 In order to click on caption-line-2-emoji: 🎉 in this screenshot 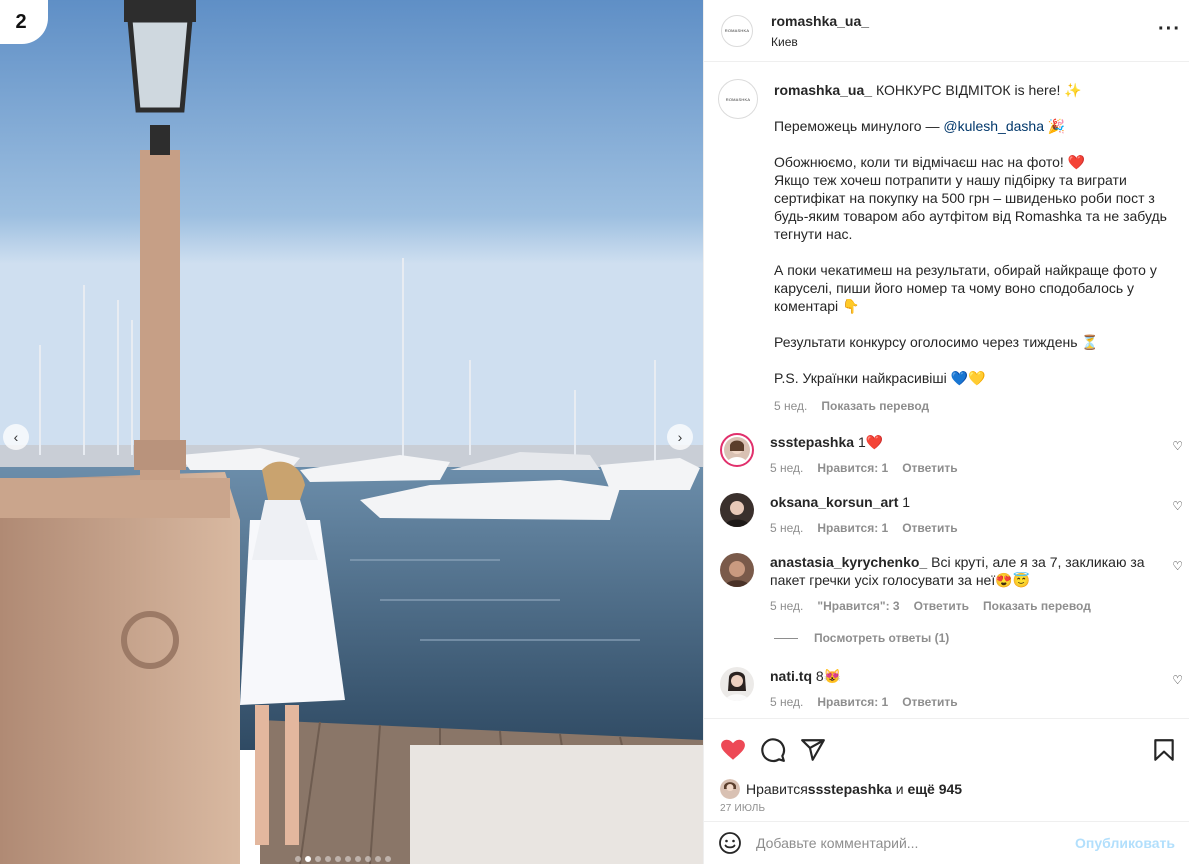, I will do `click(1055, 126)`.